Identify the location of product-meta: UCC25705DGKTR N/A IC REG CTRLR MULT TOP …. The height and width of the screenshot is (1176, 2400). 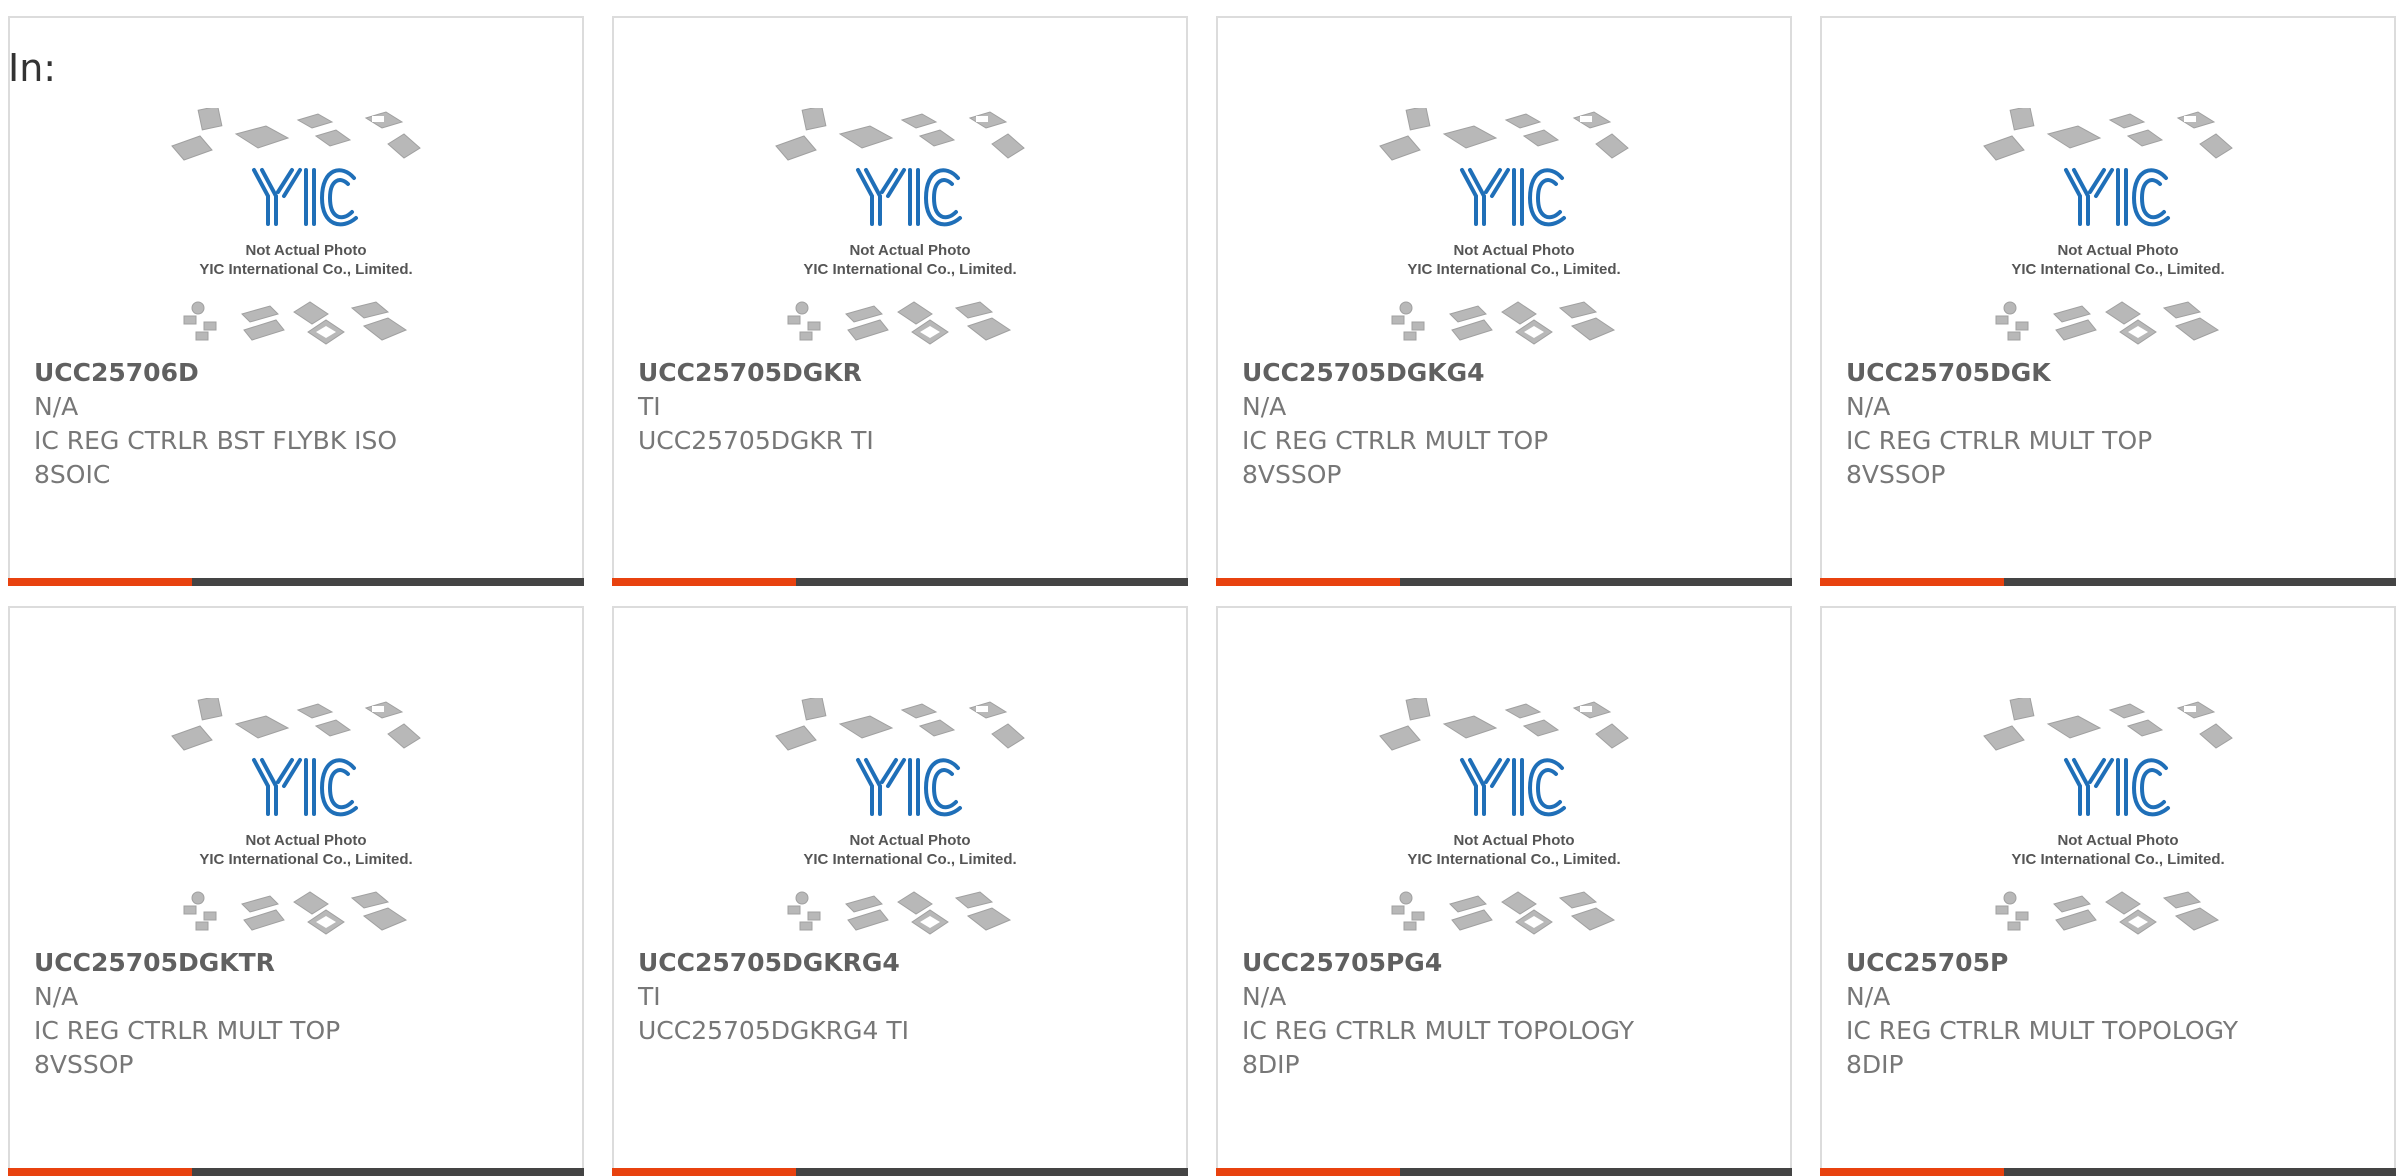
(302, 1014).